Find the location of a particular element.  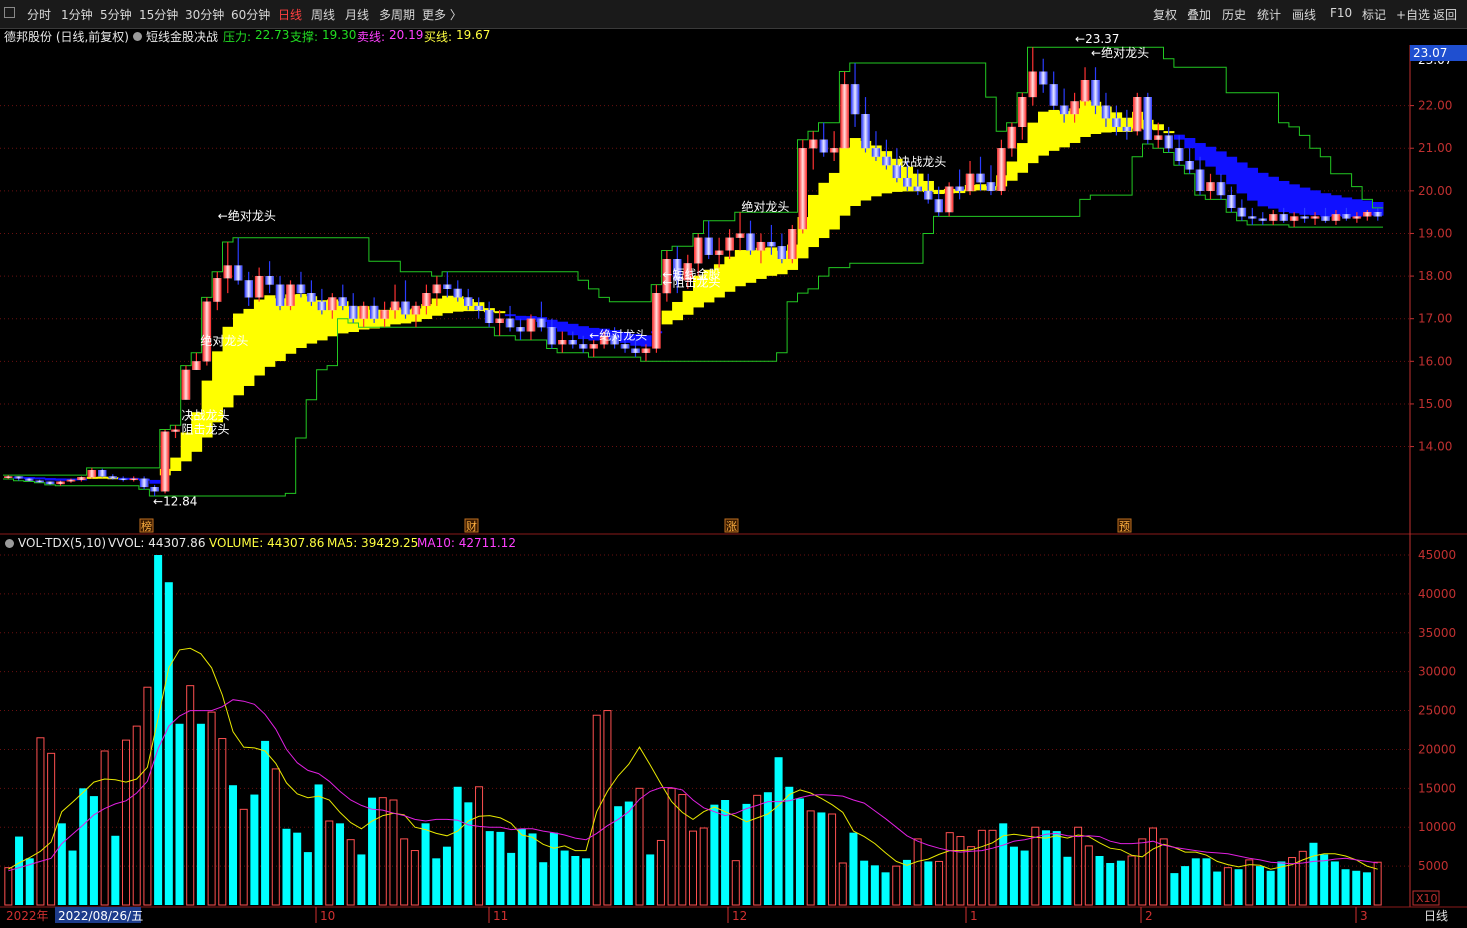

volume-tick-label: 40000 is located at coordinates (1437, 594).